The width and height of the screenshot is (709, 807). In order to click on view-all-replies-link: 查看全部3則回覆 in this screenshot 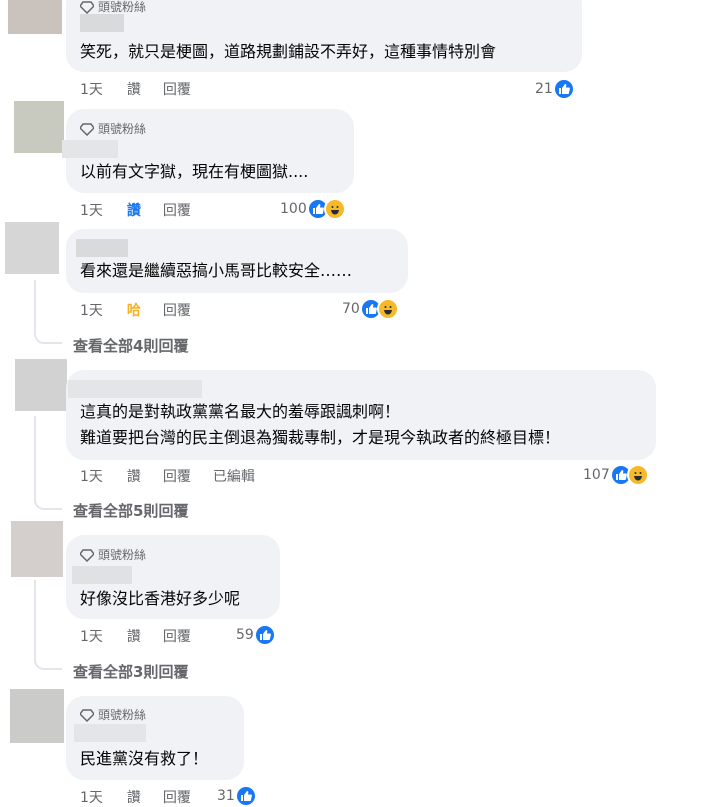, I will do `click(130, 671)`.